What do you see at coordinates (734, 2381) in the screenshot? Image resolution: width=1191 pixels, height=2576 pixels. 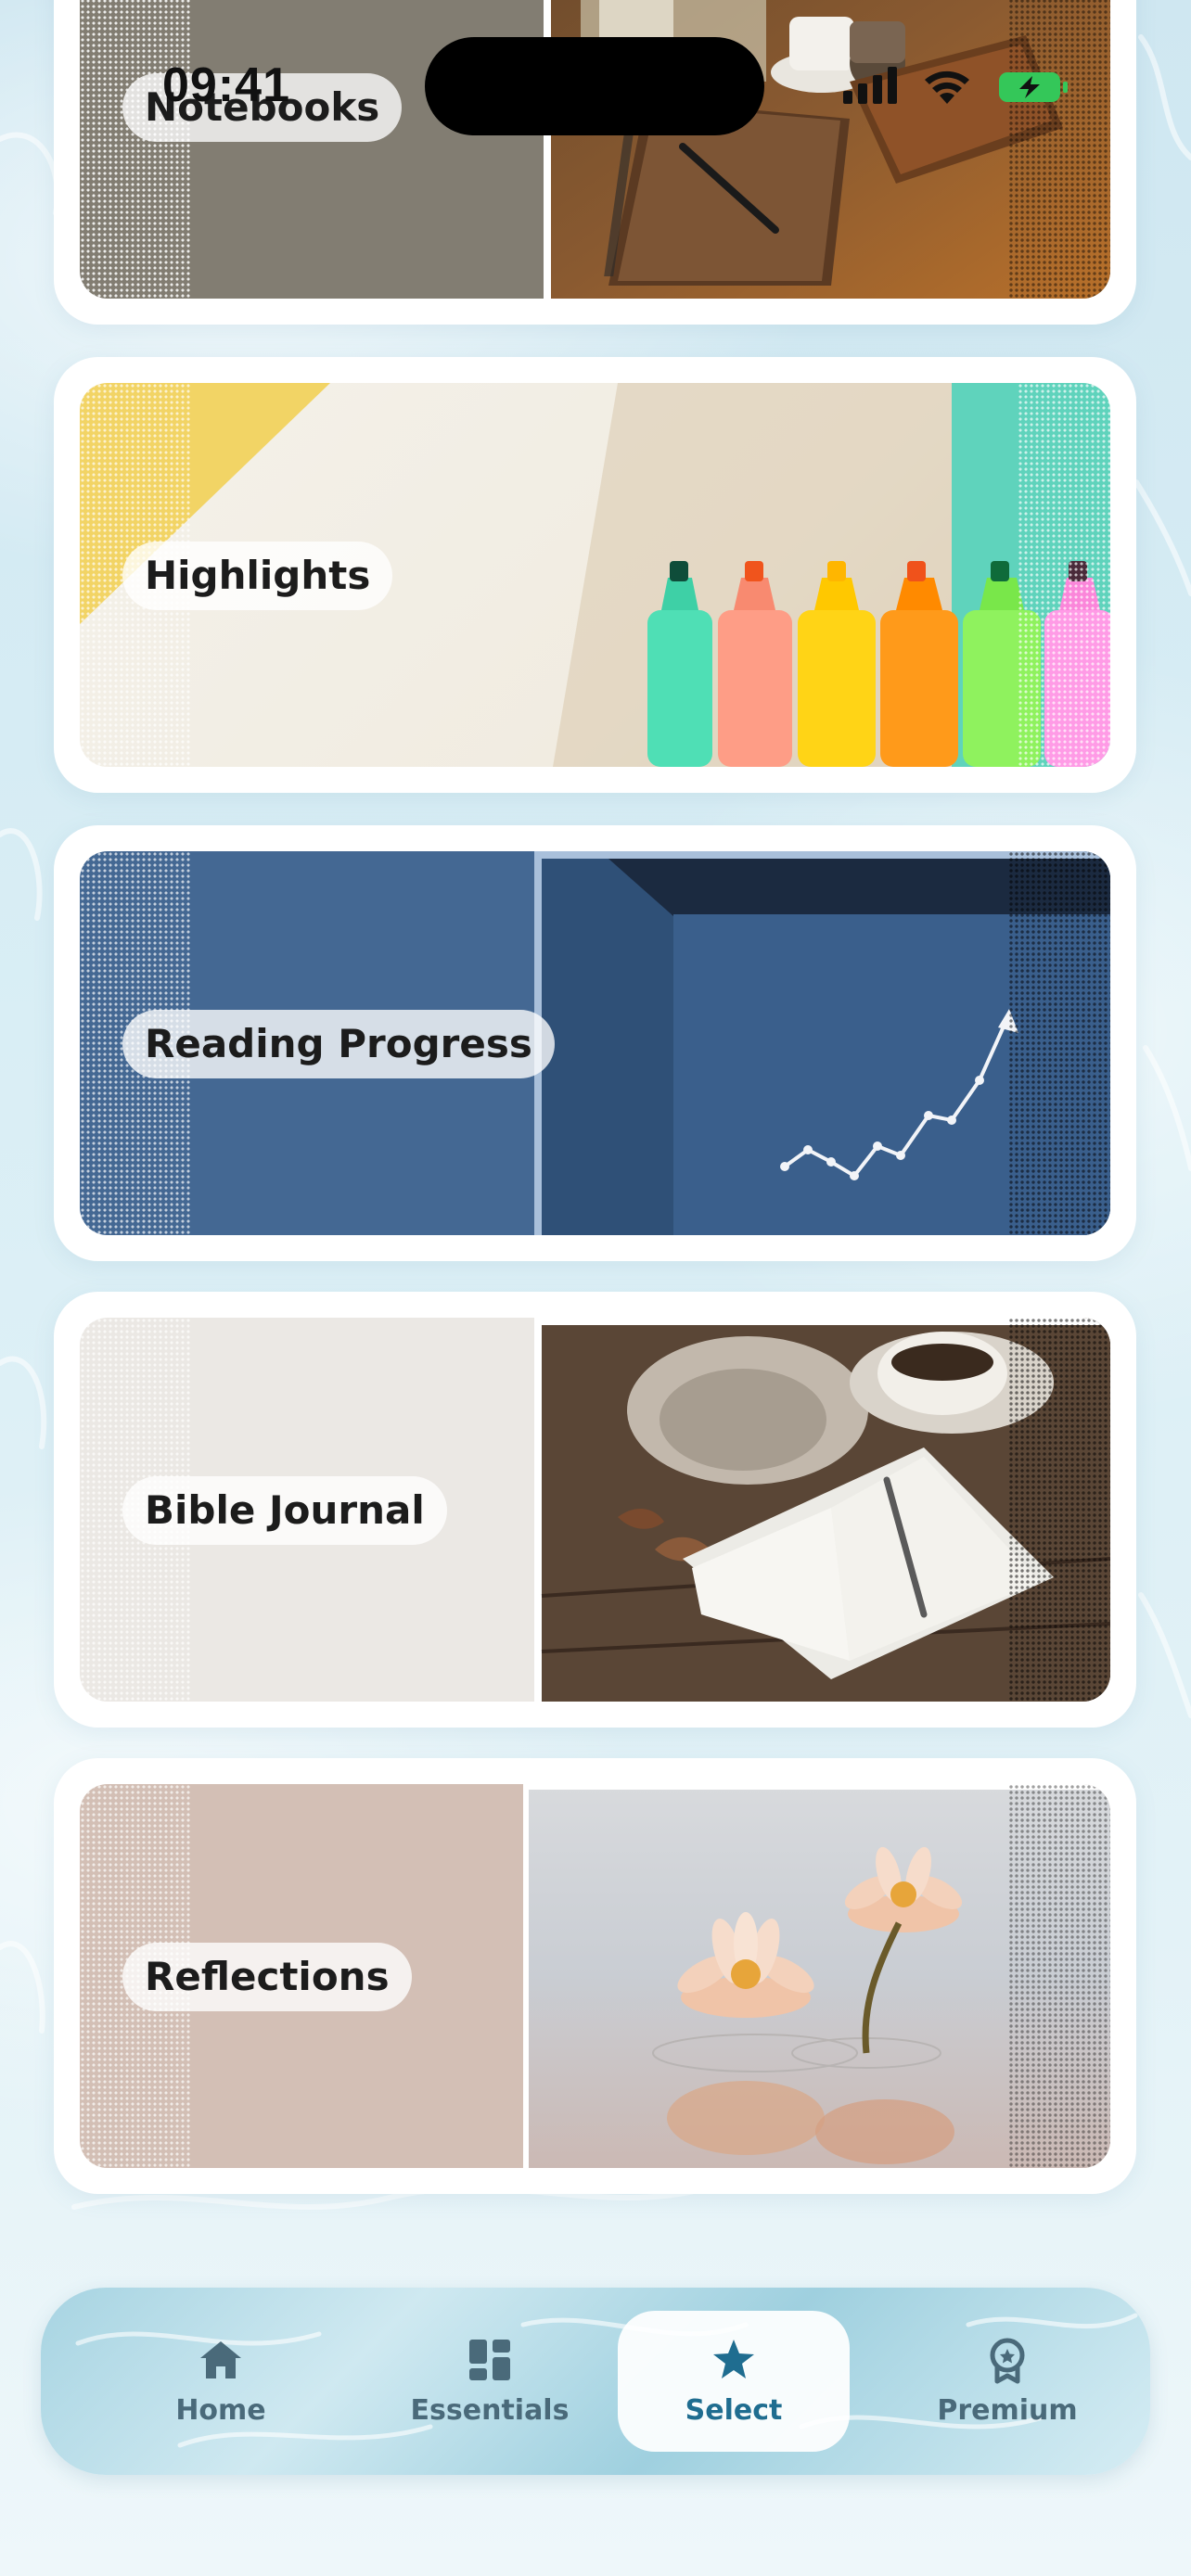 I see `nav-item-select: Select` at bounding box center [734, 2381].